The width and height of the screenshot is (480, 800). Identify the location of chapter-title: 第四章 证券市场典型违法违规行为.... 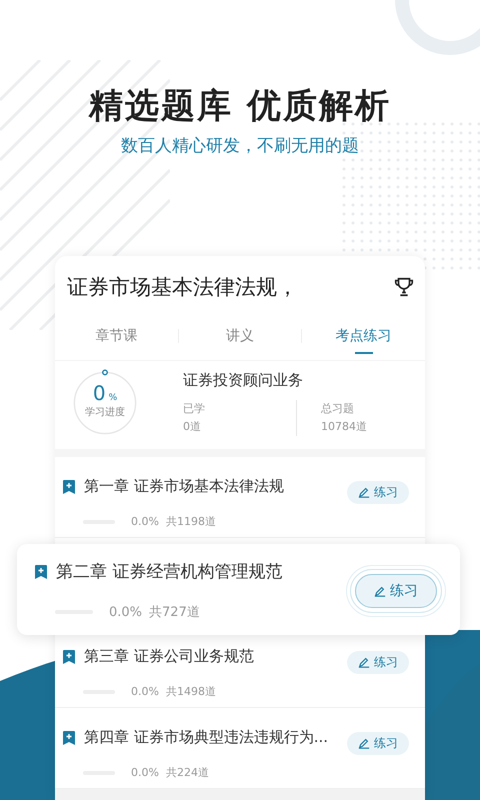
(206, 737).